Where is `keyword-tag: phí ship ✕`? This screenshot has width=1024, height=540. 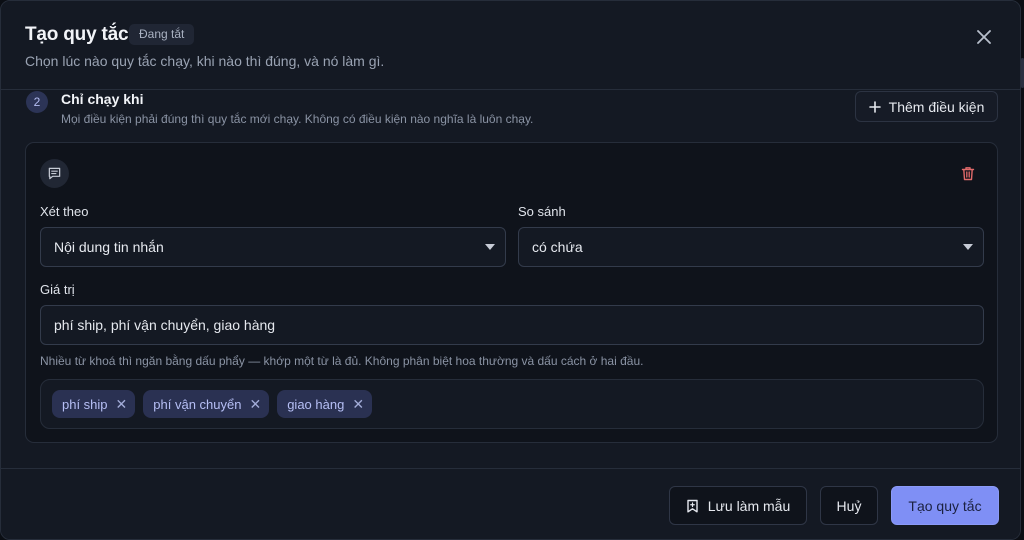
keyword-tag: phí ship ✕ is located at coordinates (94, 404).